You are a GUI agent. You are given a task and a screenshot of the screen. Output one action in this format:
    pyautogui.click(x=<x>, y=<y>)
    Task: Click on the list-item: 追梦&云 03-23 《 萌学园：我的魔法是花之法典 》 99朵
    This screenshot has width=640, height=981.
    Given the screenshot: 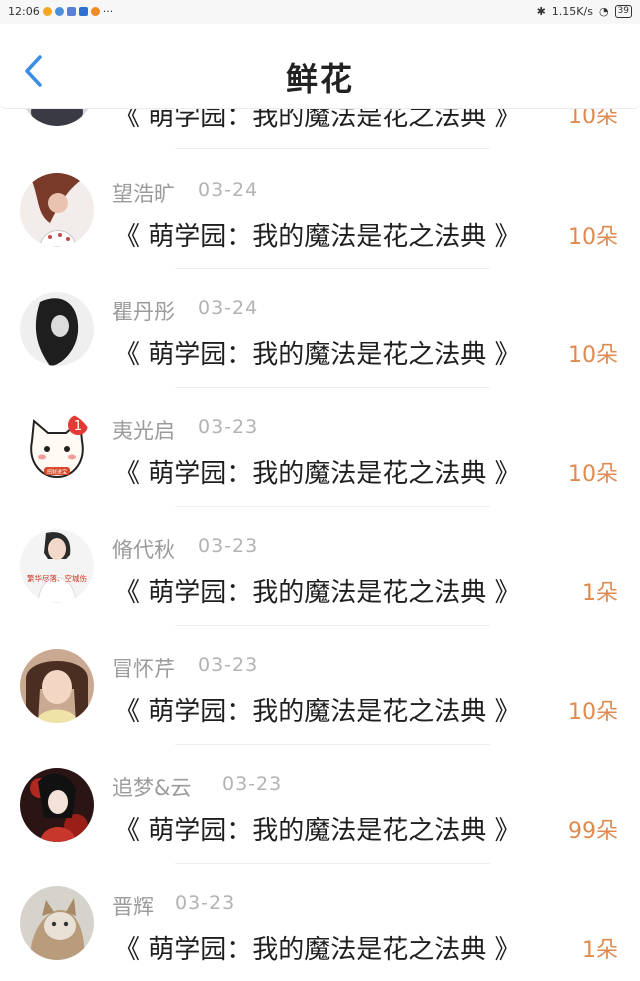 What is the action you would take?
    pyautogui.click(x=320, y=803)
    